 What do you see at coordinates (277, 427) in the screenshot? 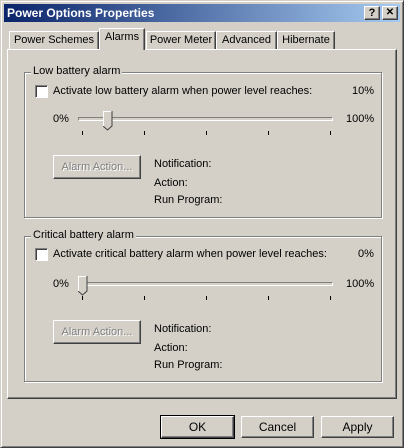
I see `cancel-button: Cancel` at bounding box center [277, 427].